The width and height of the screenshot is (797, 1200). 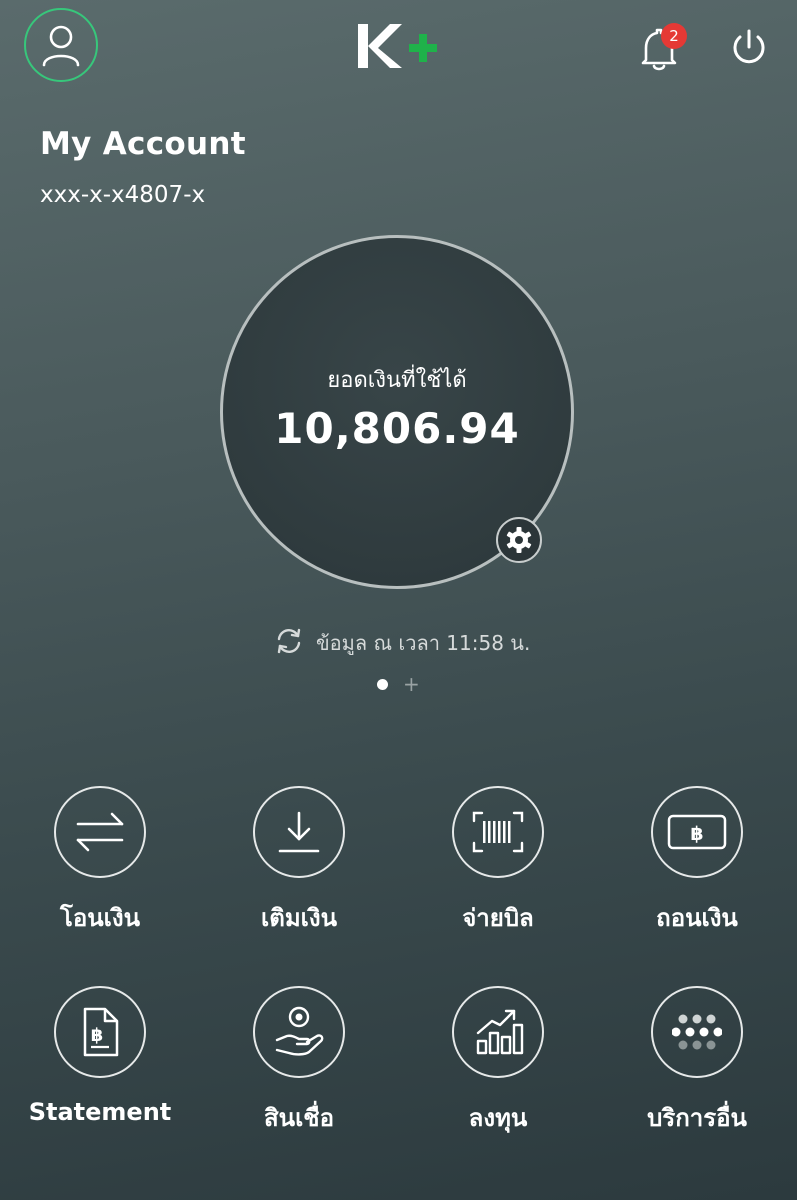 I want to click on refresh-icon, so click(x=289, y=641).